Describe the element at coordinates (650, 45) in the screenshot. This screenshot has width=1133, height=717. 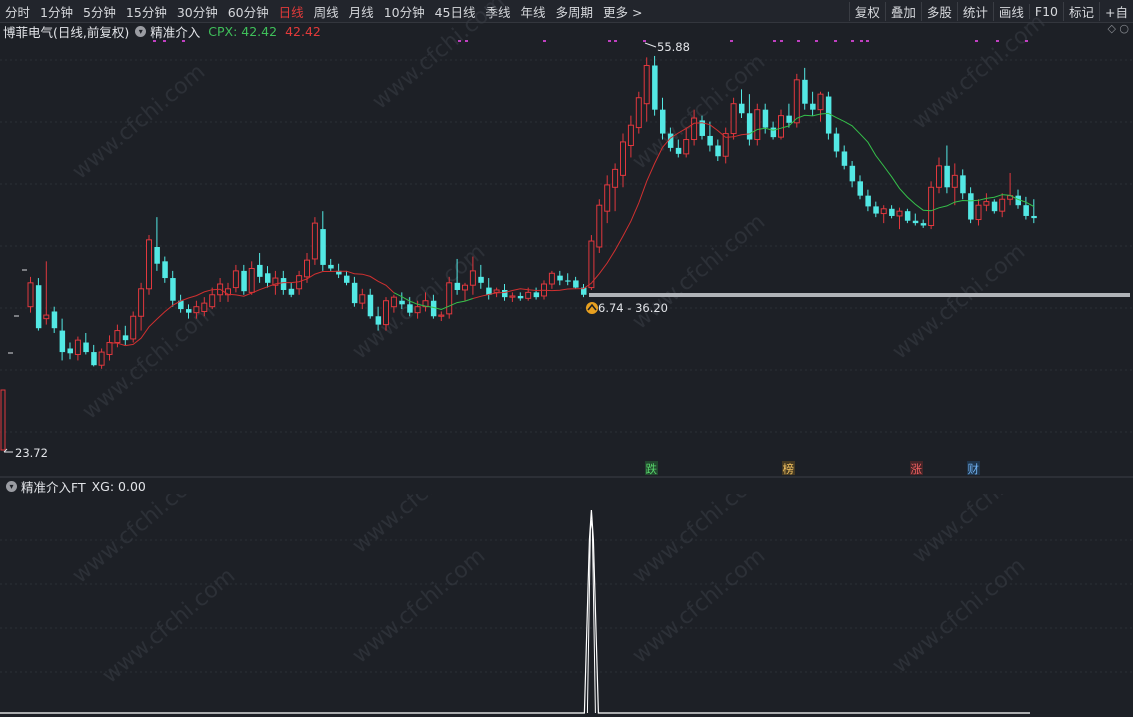
I see `high-pointer-arrow` at that location.